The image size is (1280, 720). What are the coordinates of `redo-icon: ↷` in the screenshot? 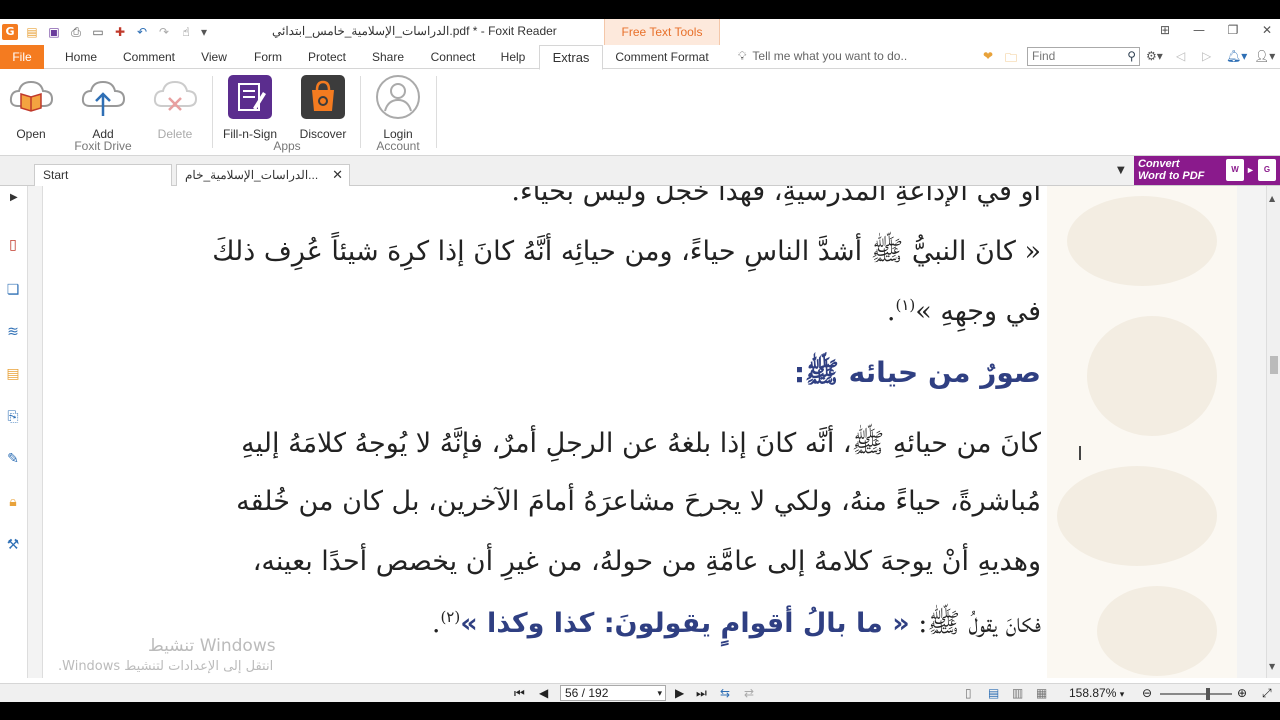 It's located at (164, 32).